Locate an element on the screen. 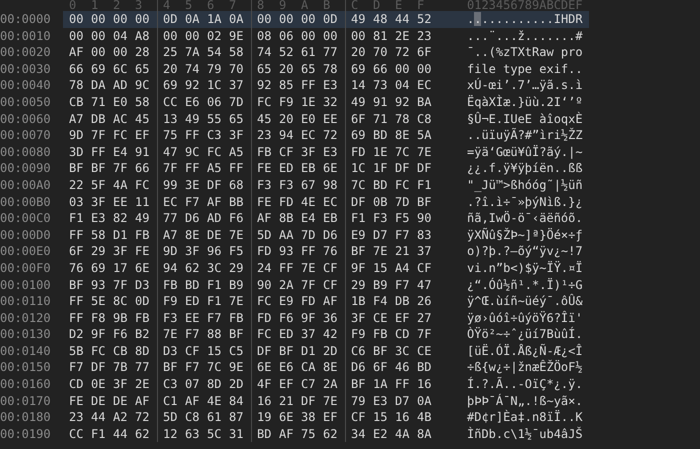 This screenshot has height=449, width=700. hex-byte: 29 is located at coordinates (98, 251).